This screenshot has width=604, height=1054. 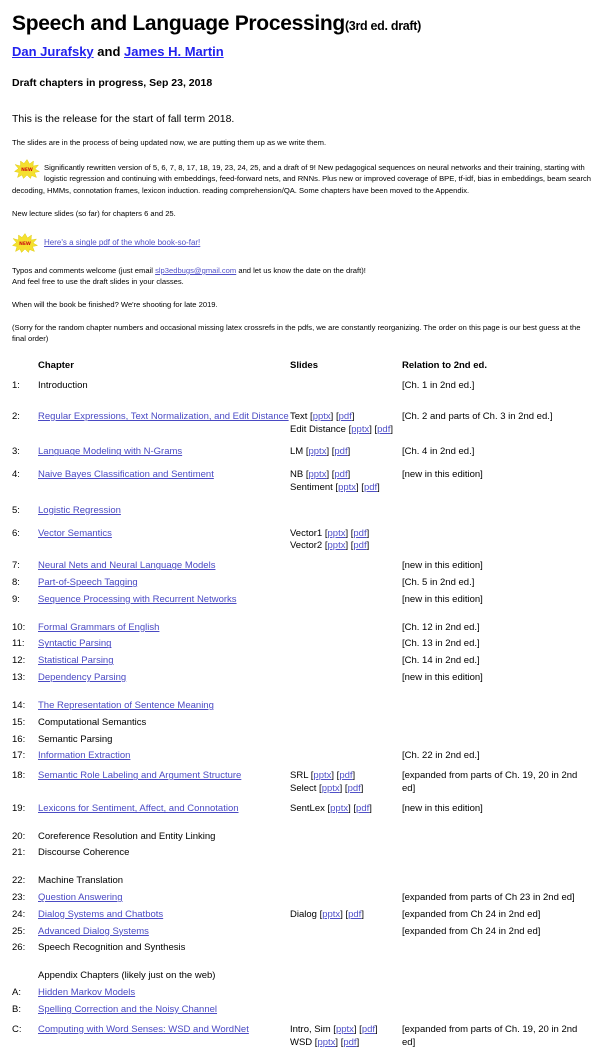 What do you see at coordinates (126, 705) in the screenshot?
I see `chapter-link: The Representation of Sentence Meaning` at bounding box center [126, 705].